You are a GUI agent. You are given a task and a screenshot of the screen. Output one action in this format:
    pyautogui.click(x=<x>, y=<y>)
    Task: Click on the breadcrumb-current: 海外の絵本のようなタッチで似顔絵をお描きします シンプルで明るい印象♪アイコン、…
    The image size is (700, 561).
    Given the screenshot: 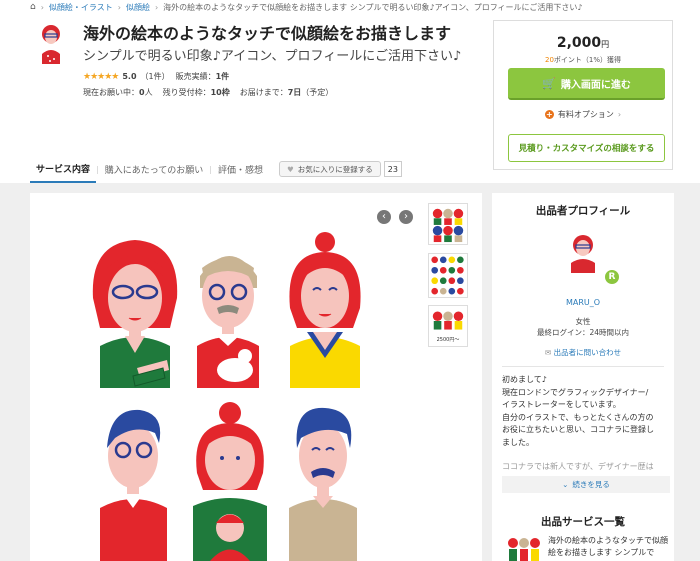 What is the action you would take?
    pyautogui.click(x=373, y=7)
    